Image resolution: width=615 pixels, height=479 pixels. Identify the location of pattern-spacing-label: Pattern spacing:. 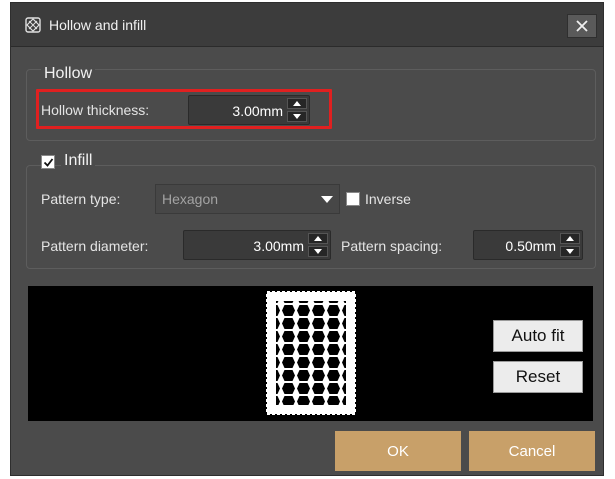
(392, 246).